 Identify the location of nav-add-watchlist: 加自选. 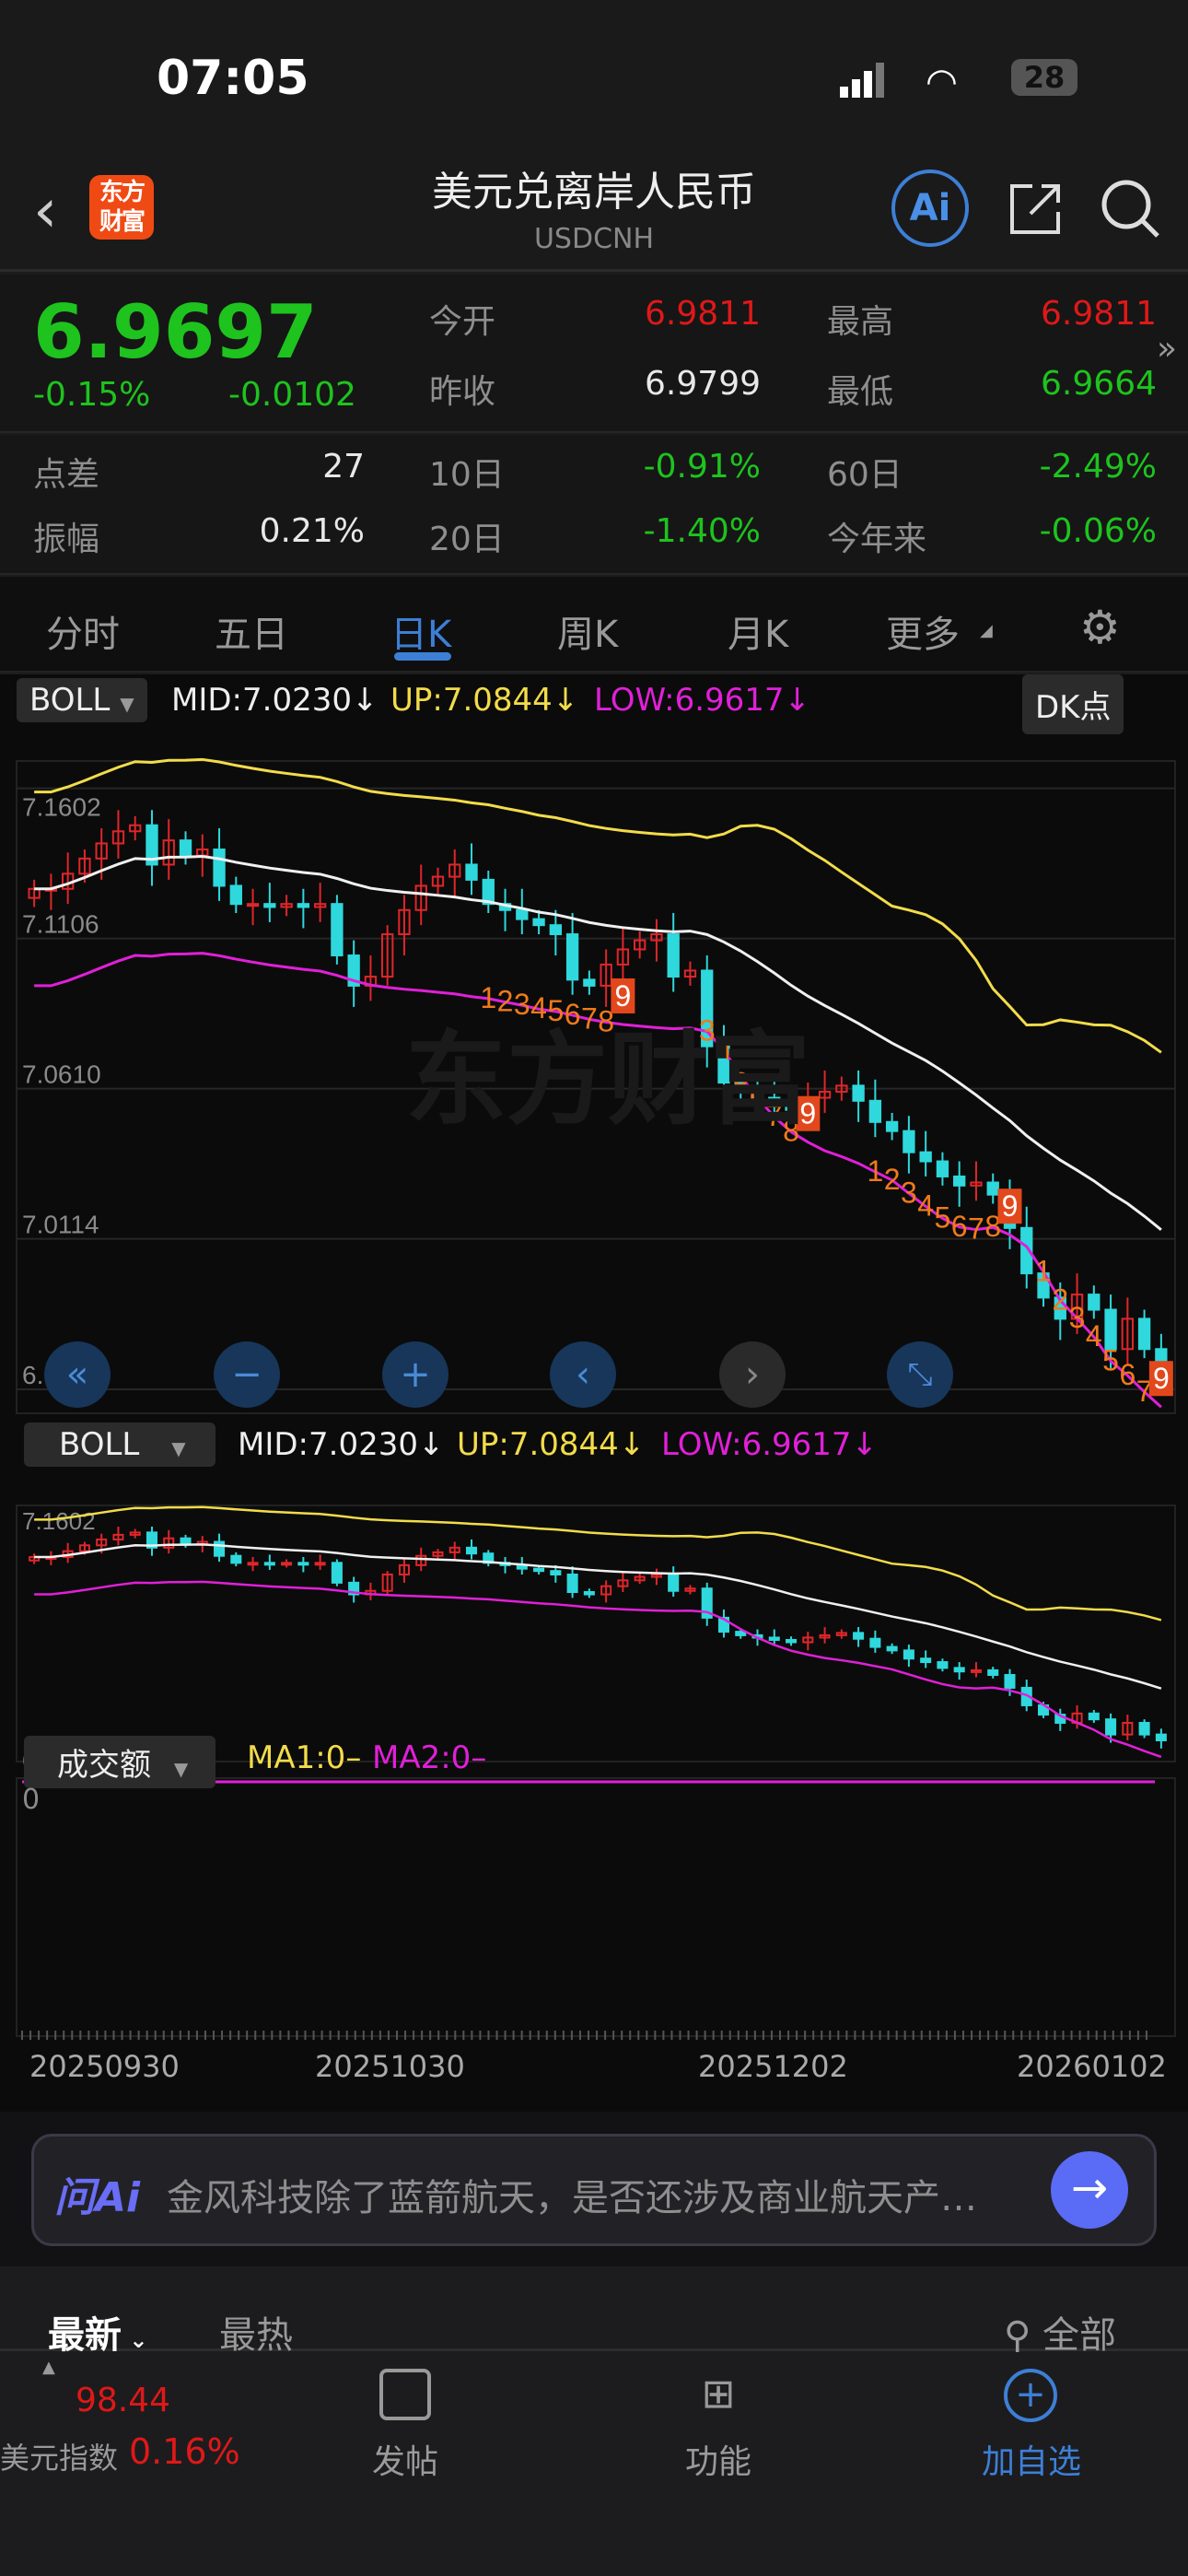
(1031, 2459).